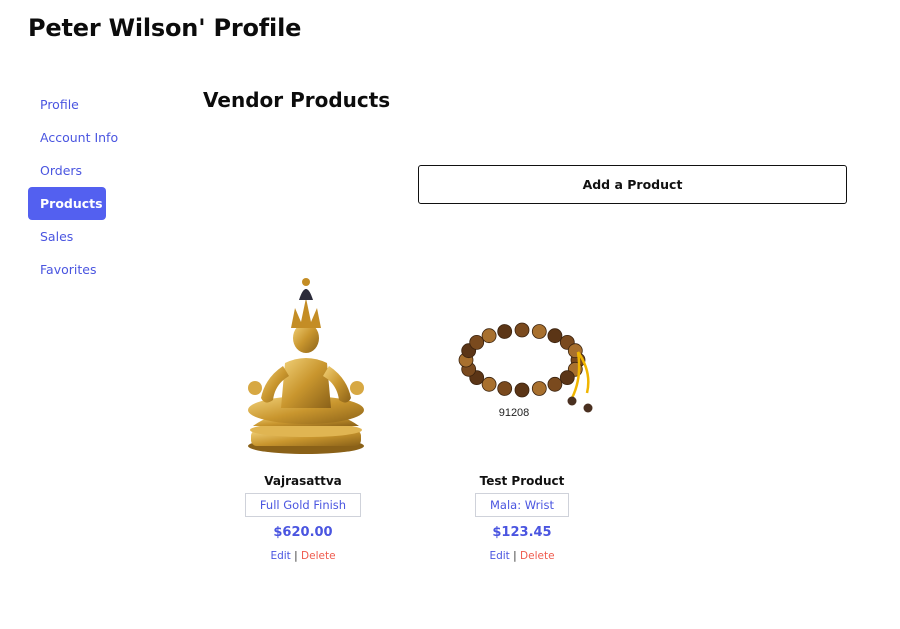 The height and width of the screenshot is (629, 900). Describe the element at coordinates (88, 137) in the screenshot. I see `sidebar-item-account-info: Account Info` at that location.